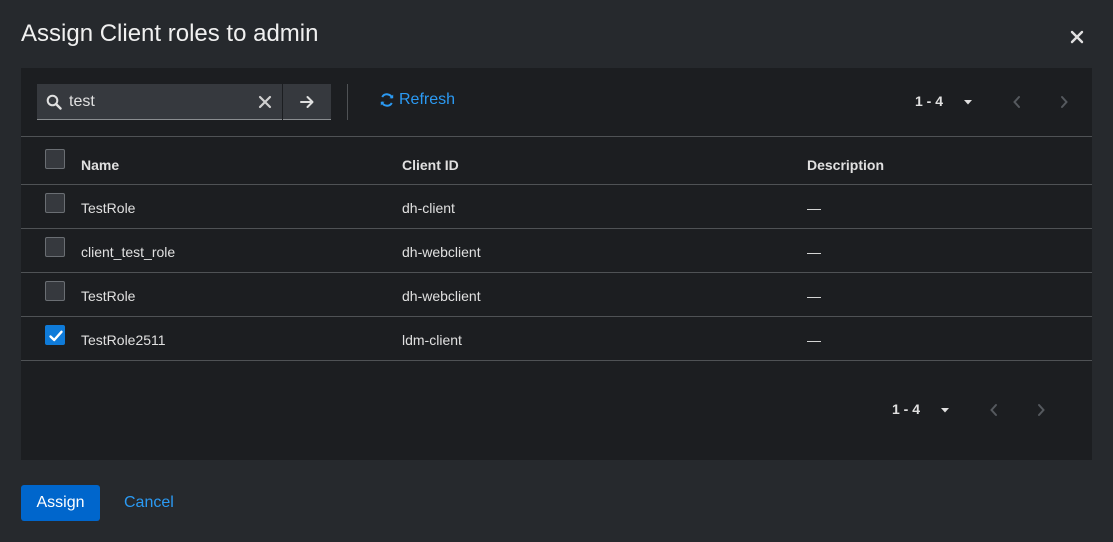 This screenshot has height=542, width=1113. Describe the element at coordinates (100, 165) in the screenshot. I see `column-header-name: Name` at that location.